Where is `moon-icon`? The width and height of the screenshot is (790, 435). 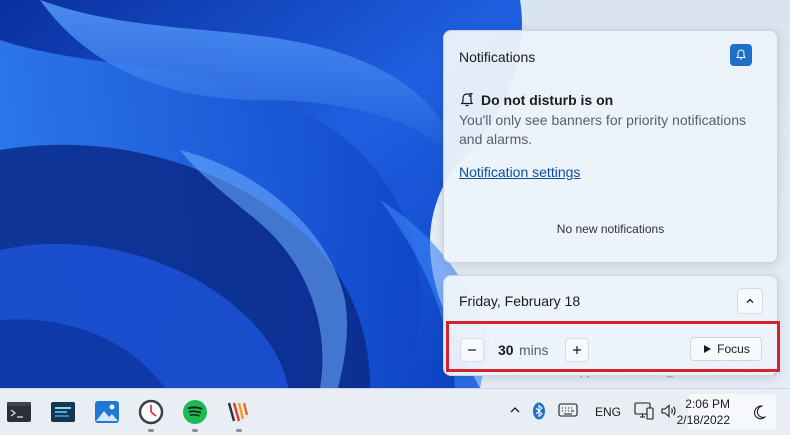 moon-icon is located at coordinates (760, 412).